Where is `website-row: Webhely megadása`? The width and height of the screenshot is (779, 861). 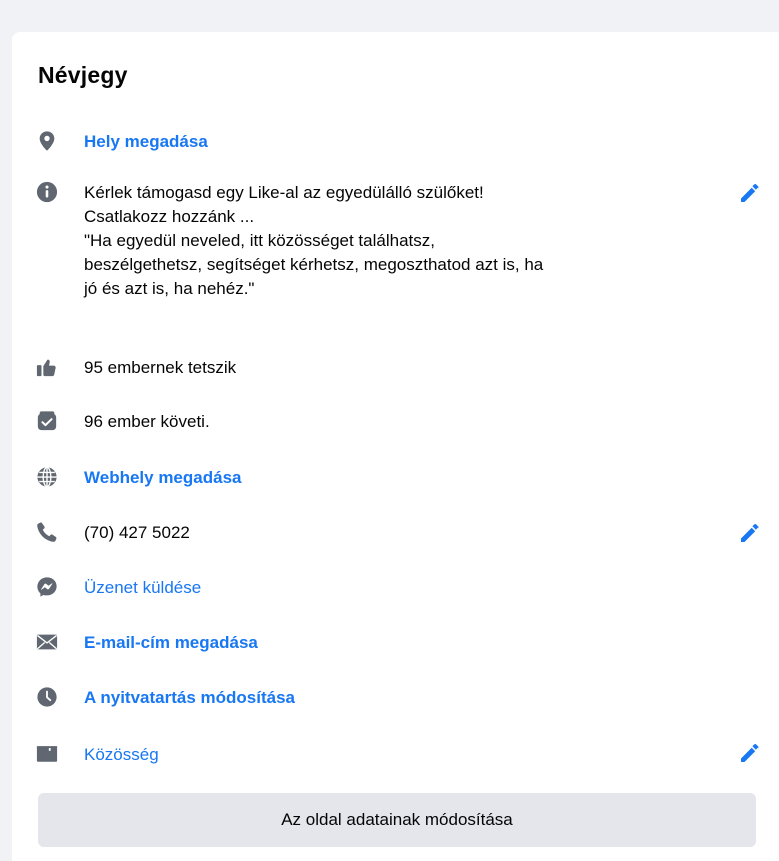 website-row: Webhely megadása is located at coordinates (397, 478).